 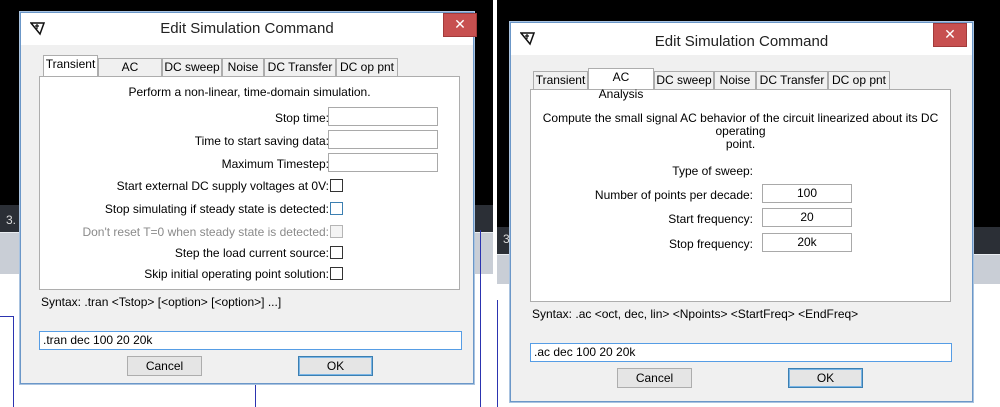 What do you see at coordinates (383, 162) in the screenshot?
I see `maximum-timestep-field` at bounding box center [383, 162].